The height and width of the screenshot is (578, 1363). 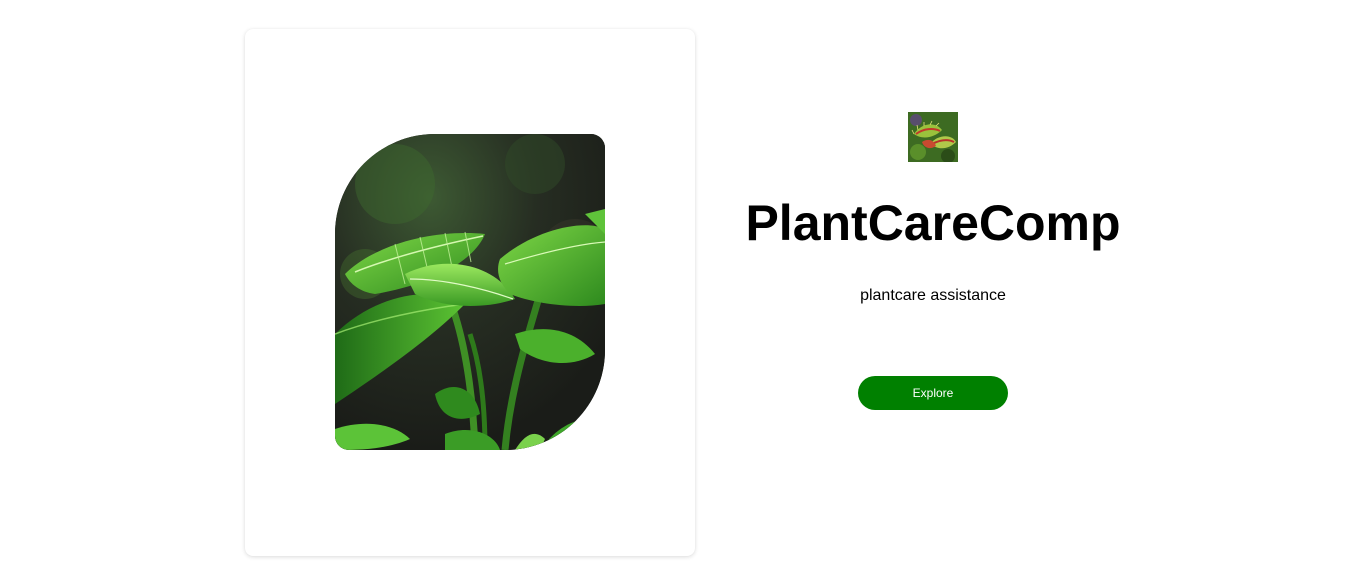 I want to click on app-title: PlantCareComp, so click(x=933, y=223).